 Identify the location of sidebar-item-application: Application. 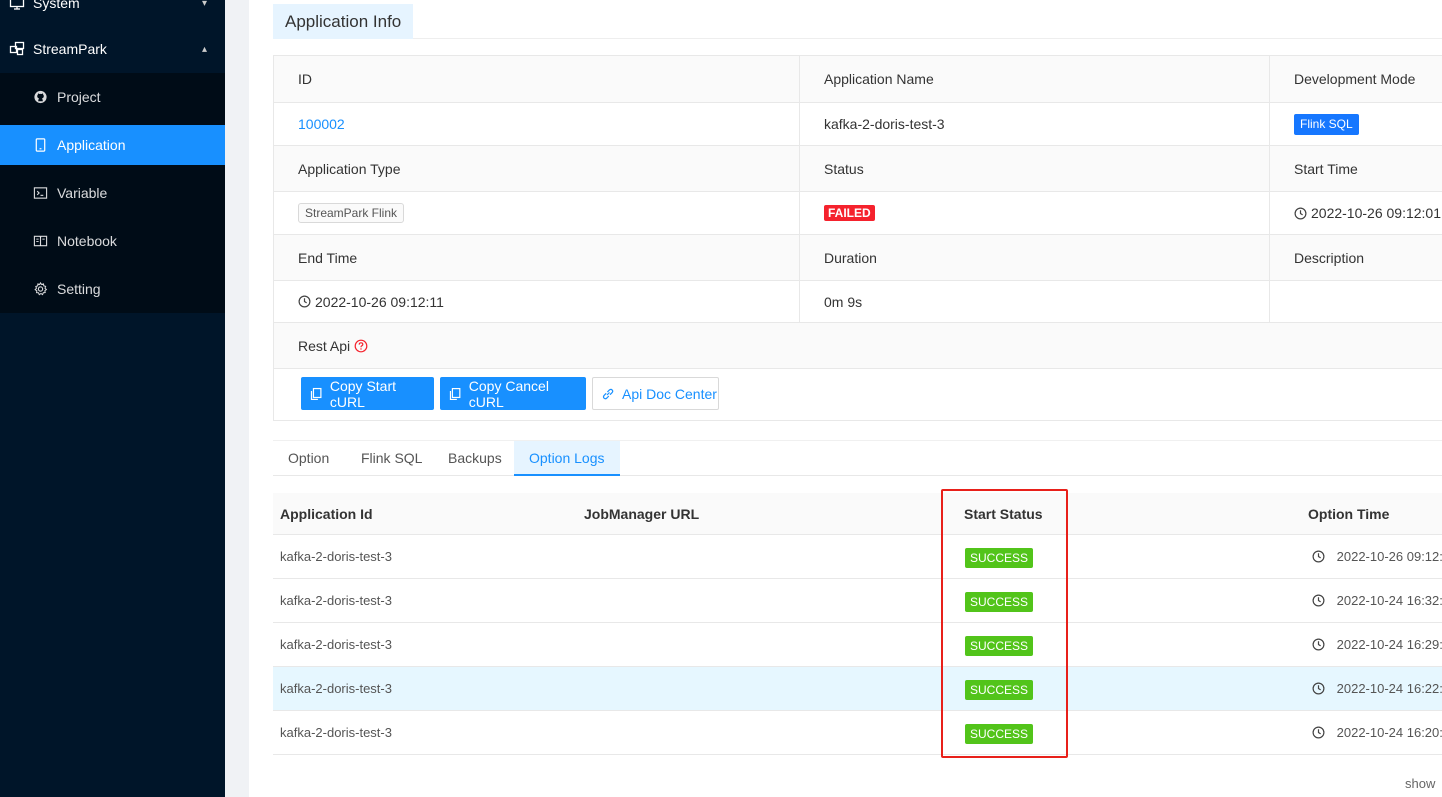
(112, 145).